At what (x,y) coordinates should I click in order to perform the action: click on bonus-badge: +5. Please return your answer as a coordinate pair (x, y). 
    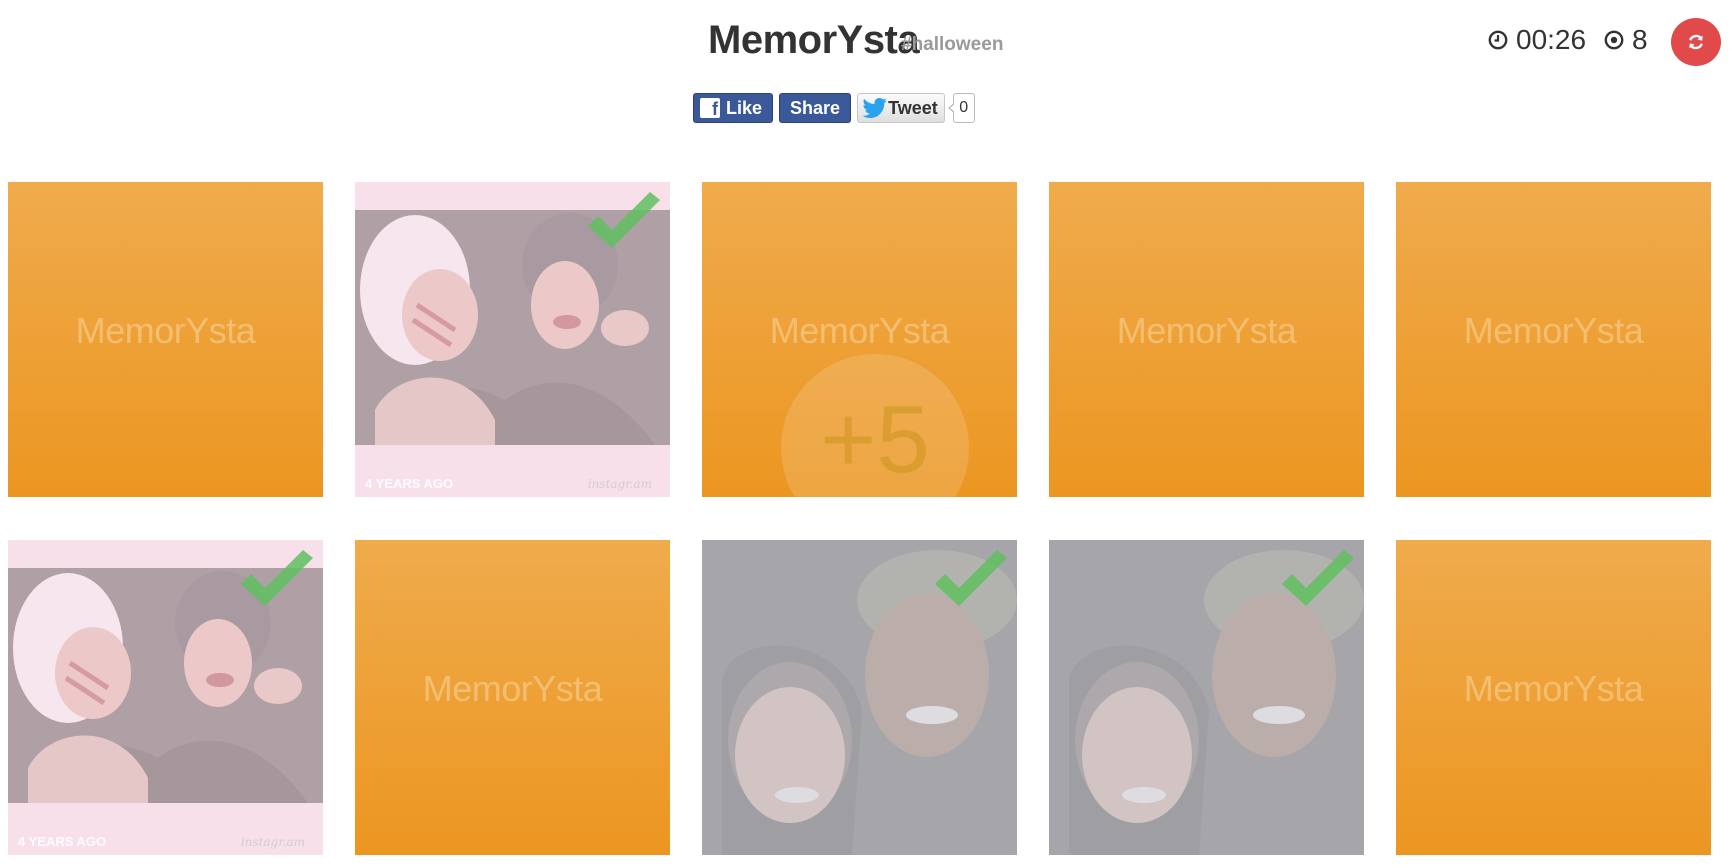
    Looking at the image, I should click on (875, 425).